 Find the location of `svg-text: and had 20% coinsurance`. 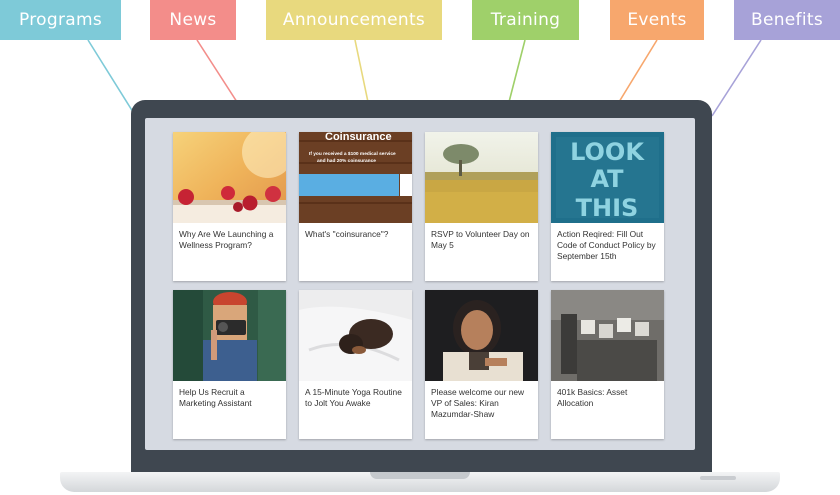

svg-text: and had 20% coinsurance is located at coordinates (346, 161).